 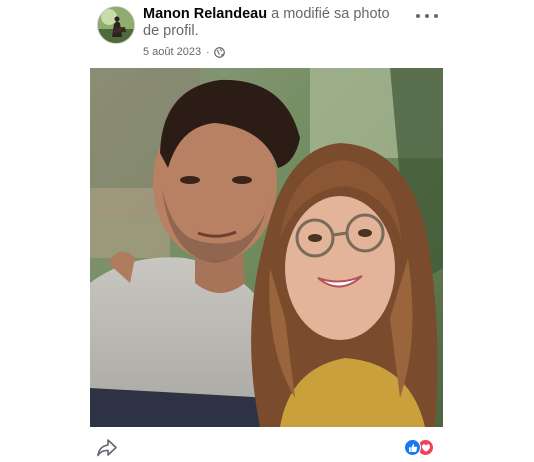 What do you see at coordinates (274, 52) in the screenshot?
I see `post-meta: 5 août 2023 ·` at bounding box center [274, 52].